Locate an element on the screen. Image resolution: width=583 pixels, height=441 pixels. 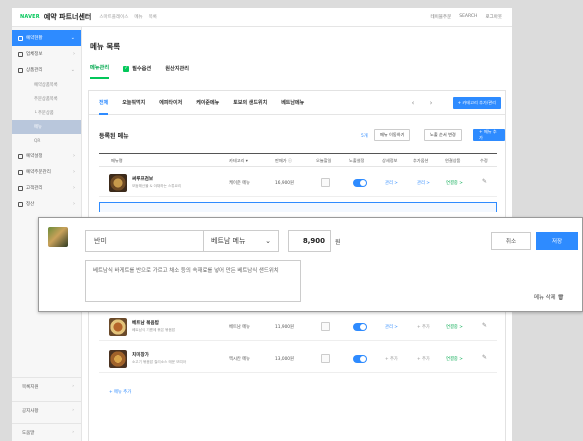
category-tab: 오늘뭐먹지 is located at coordinates (133, 102).